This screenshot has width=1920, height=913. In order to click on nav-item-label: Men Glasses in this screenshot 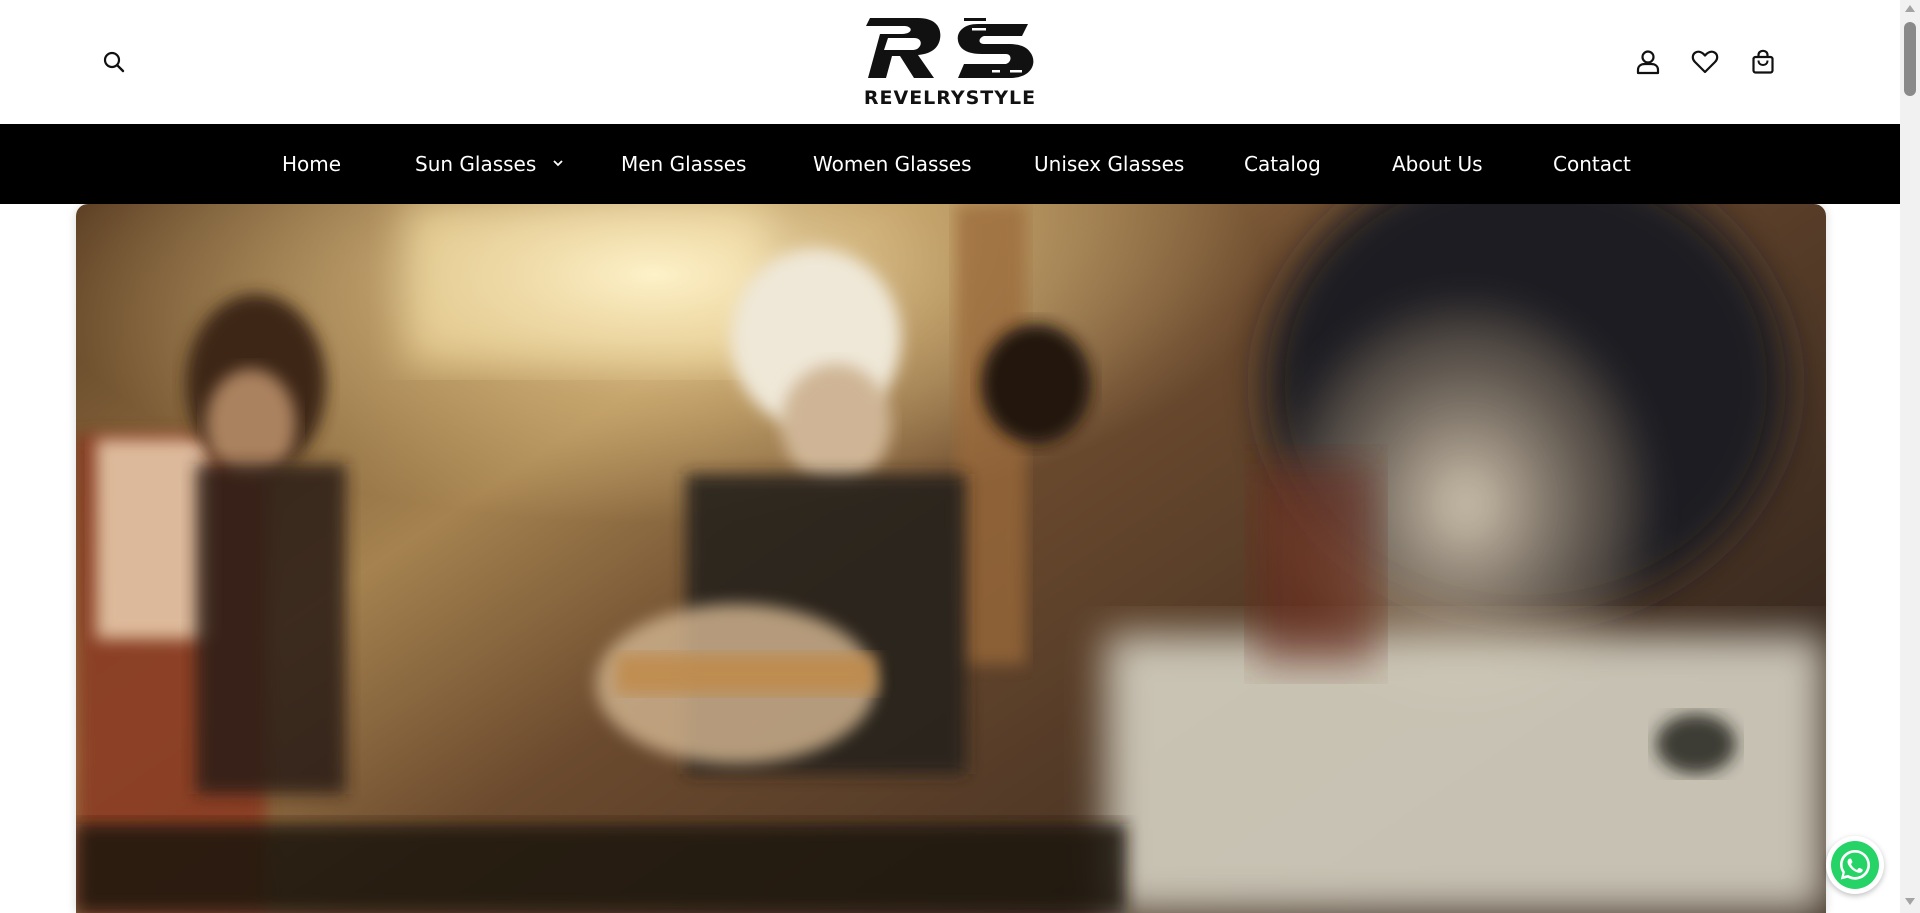, I will do `click(684, 164)`.